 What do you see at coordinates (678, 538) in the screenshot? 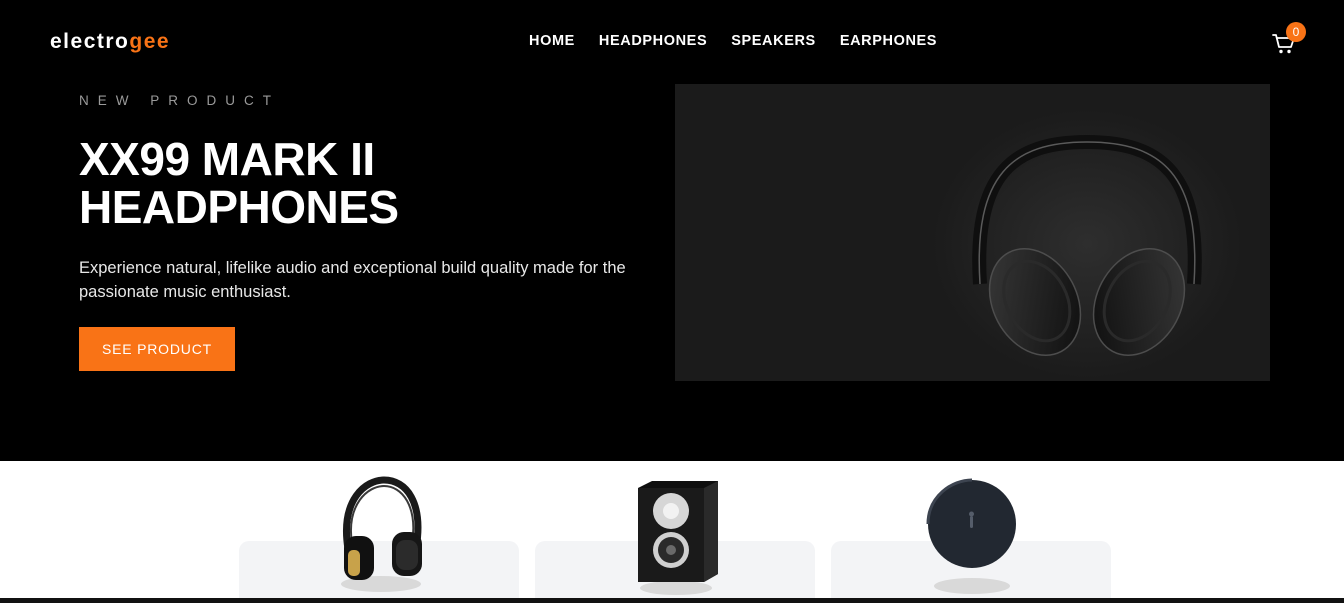
I see `speaker-image` at bounding box center [678, 538].